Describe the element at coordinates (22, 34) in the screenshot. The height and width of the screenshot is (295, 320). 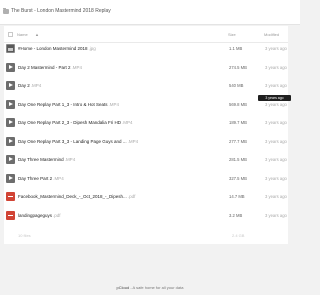
I see `column-header-name: Name` at that location.